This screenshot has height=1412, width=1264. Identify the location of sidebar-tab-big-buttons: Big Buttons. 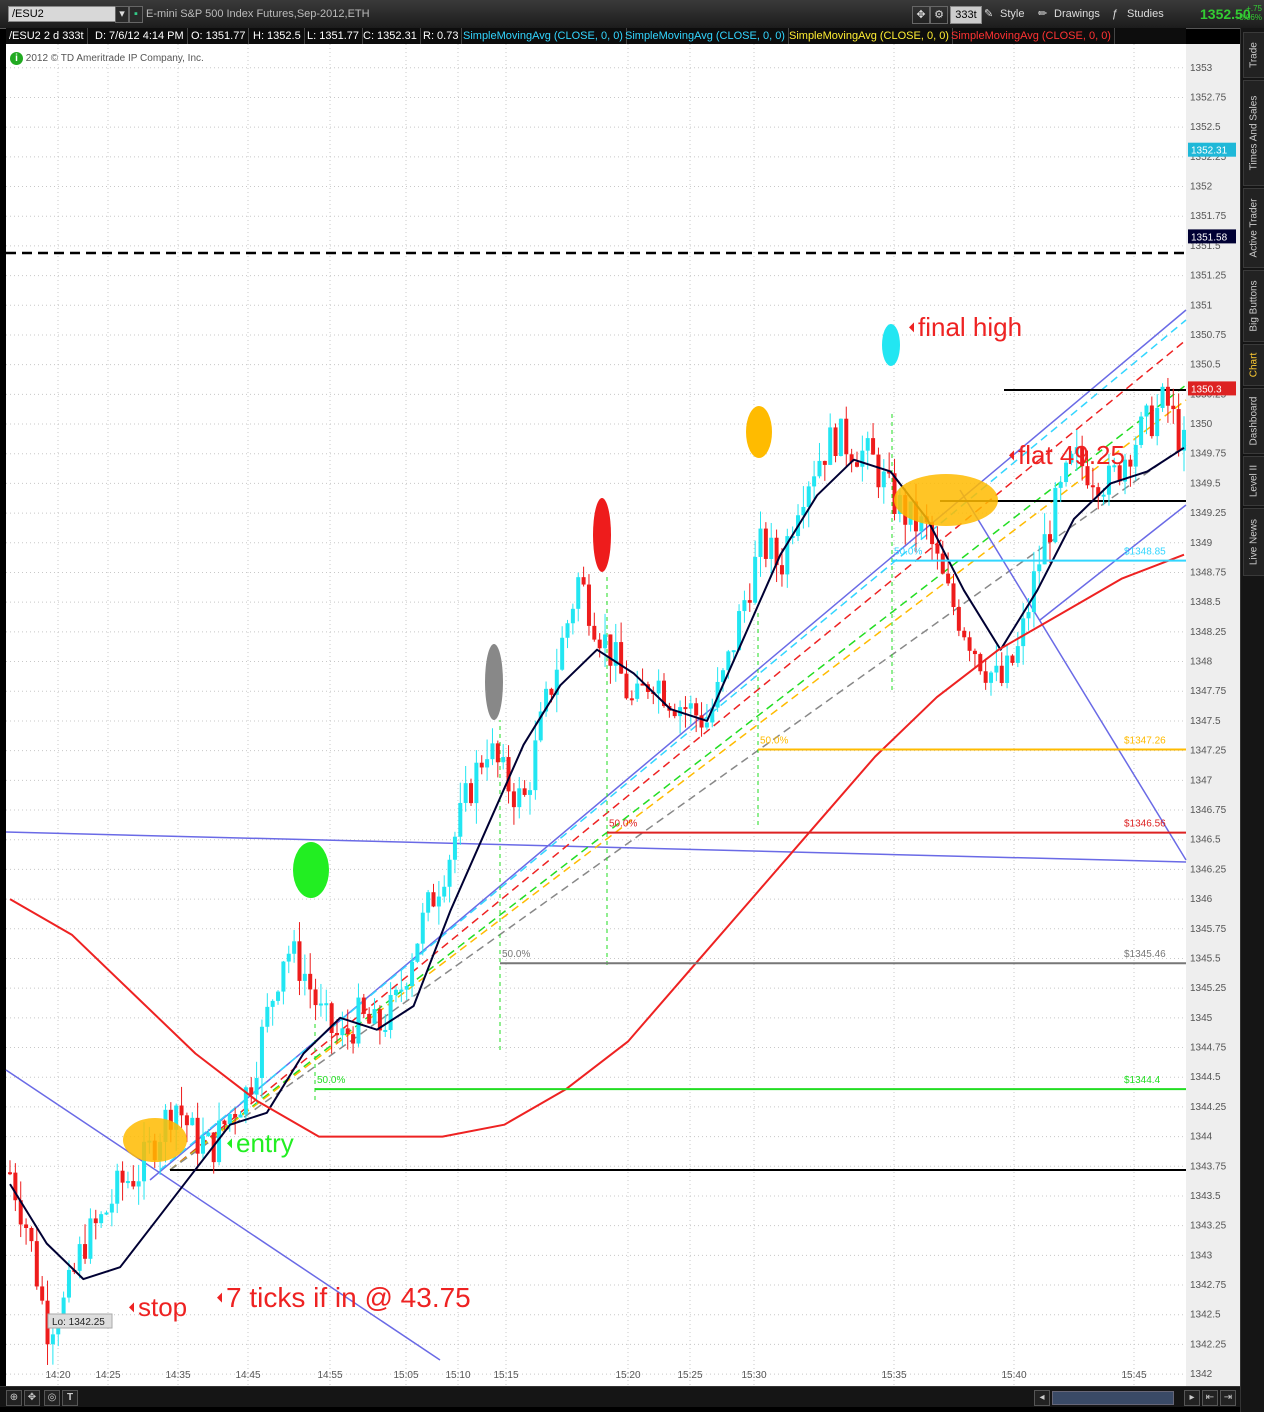
(1253, 306).